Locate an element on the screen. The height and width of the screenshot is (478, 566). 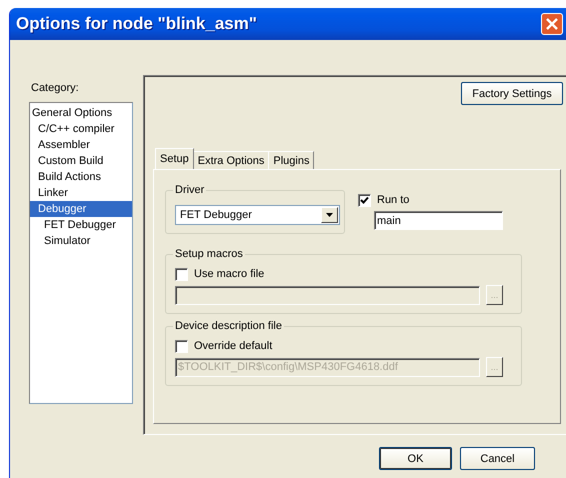
driver-dropdown: FET Debugger is located at coordinates (257, 215).